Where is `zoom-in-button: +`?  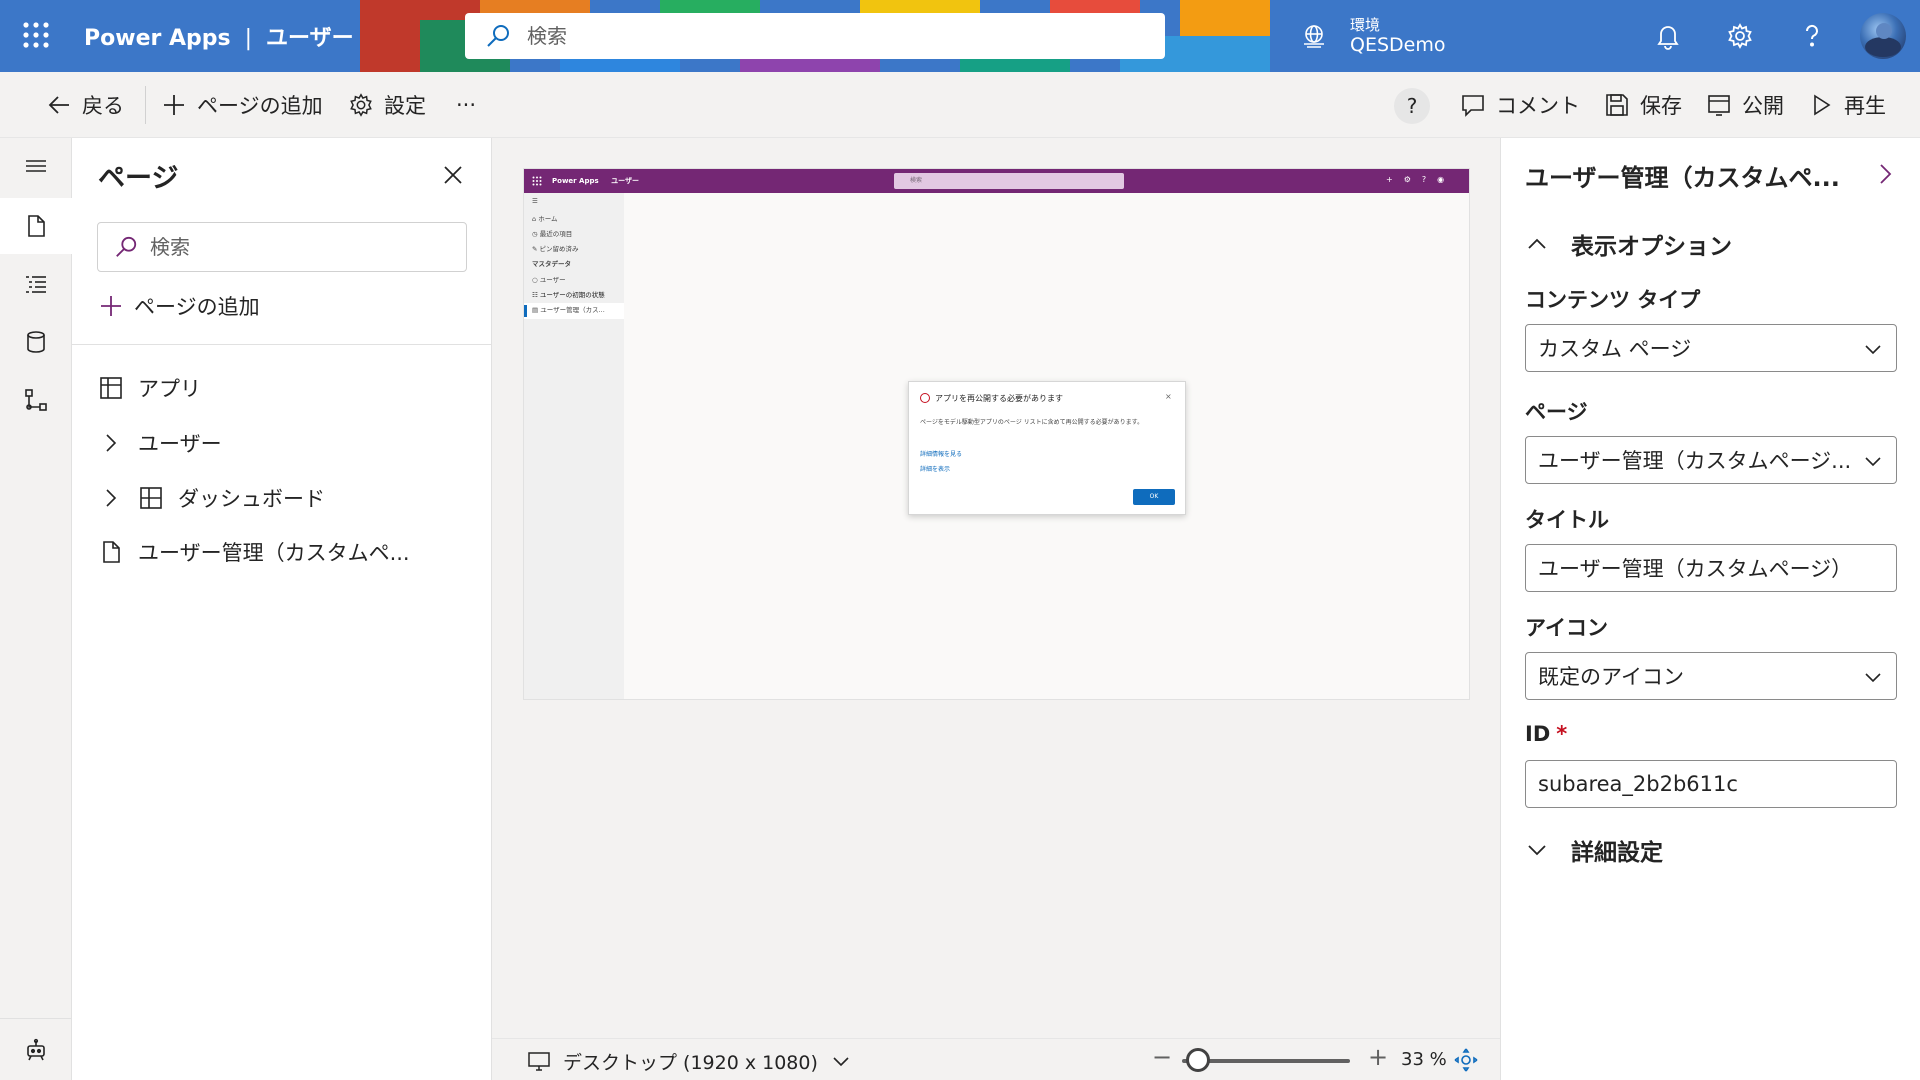
zoom-in-button: + is located at coordinates (1378, 1057).